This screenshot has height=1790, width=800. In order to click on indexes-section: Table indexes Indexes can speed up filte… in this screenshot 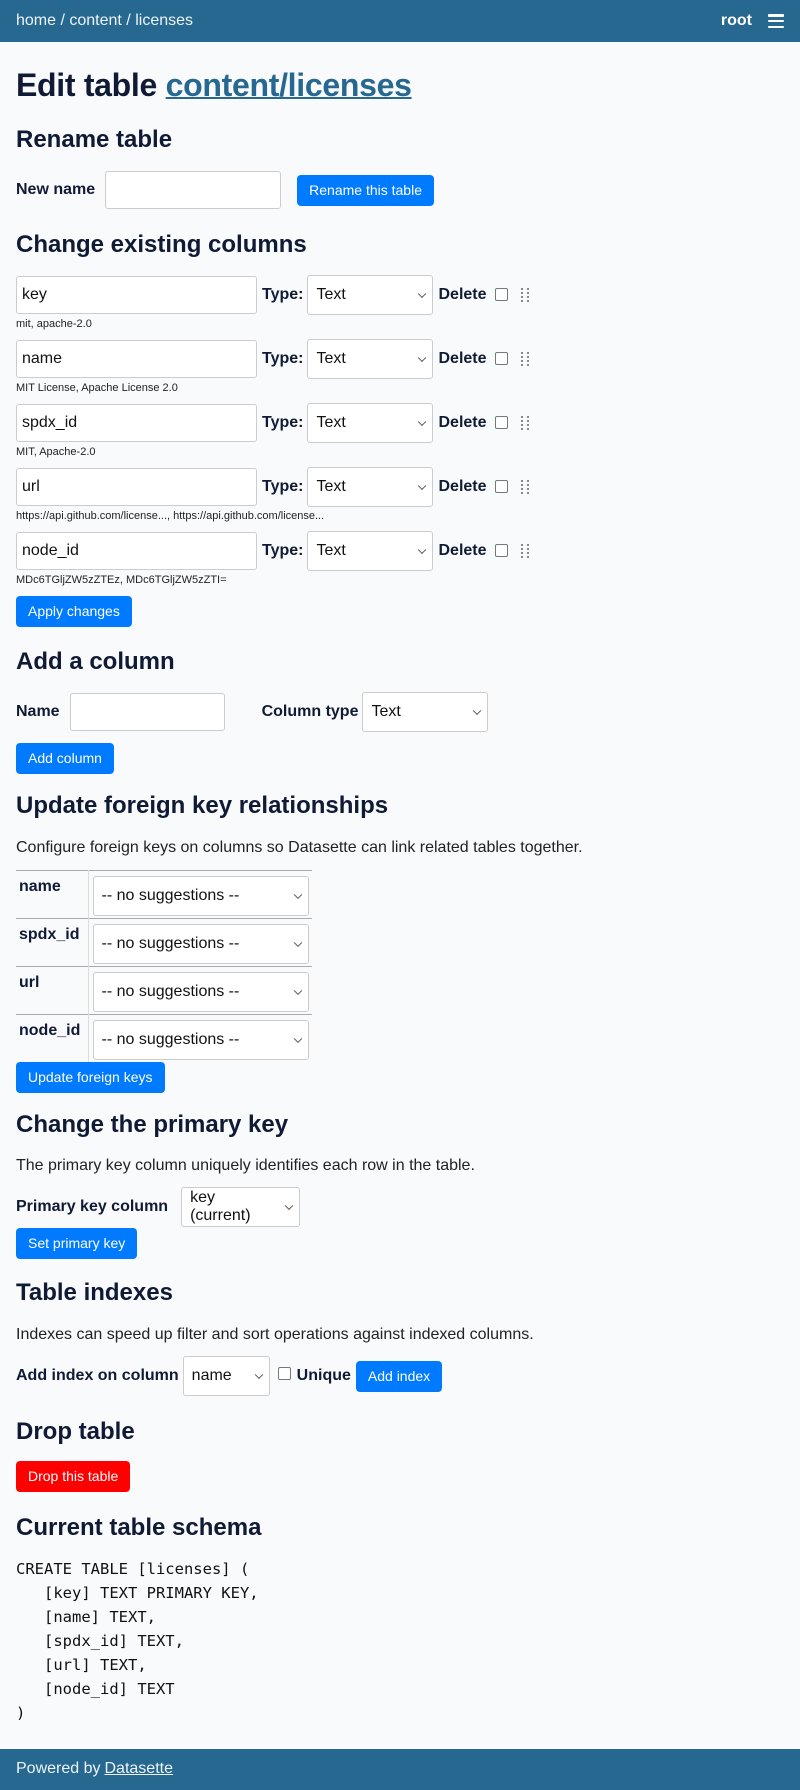, I will do `click(400, 1338)`.